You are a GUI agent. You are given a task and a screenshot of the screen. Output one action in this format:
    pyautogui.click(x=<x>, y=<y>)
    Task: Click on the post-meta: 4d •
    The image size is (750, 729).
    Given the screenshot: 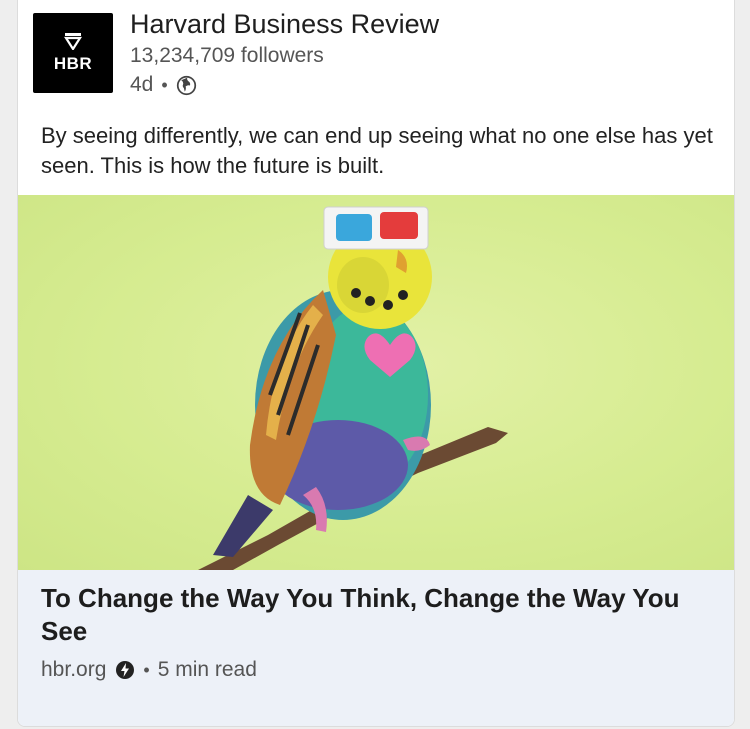 What is the action you would take?
    pyautogui.click(x=163, y=85)
    